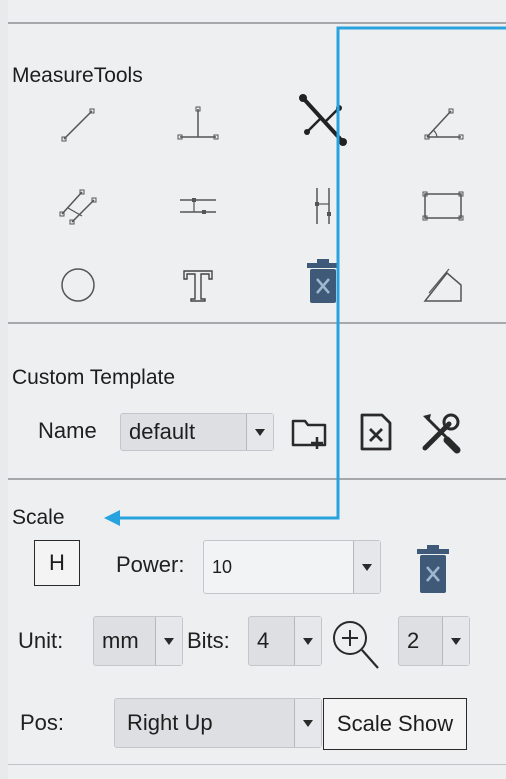 Image resolution: width=506 pixels, height=779 pixels. Describe the element at coordinates (42, 722) in the screenshot. I see `pos-label: Pos:` at that location.